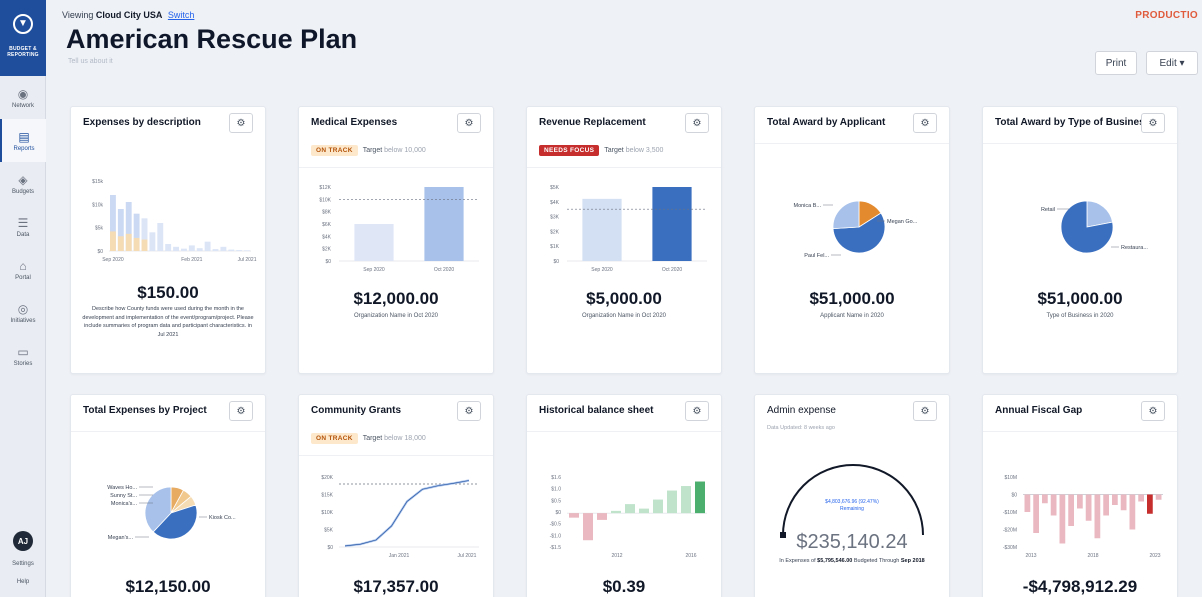 The width and height of the screenshot is (1202, 597). I want to click on community-grants-chart: $20K $15K $10K $5K $0 Jan 2021 Jul 2021, so click(400, 517).